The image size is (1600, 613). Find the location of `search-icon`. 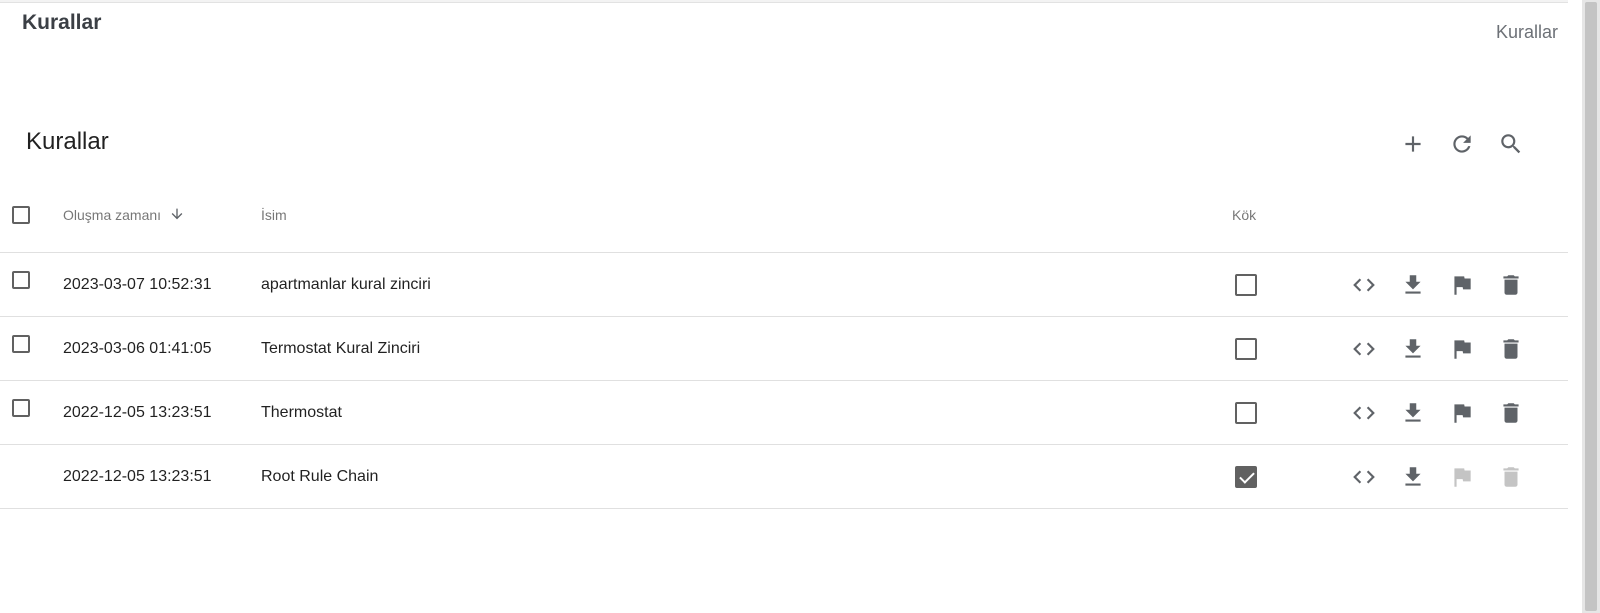

search-icon is located at coordinates (1511, 144).